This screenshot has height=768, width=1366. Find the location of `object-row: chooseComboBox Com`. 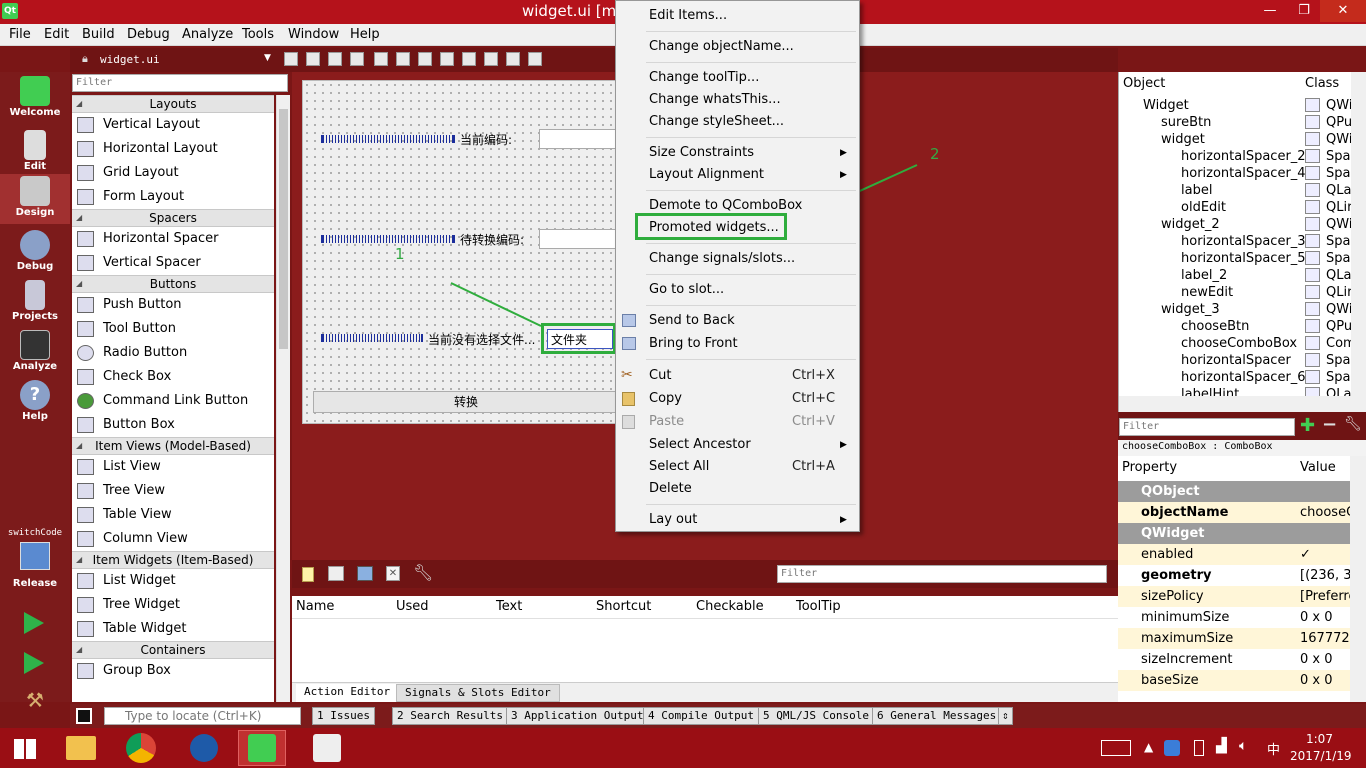

object-row: chooseComboBox Com is located at coordinates (1237, 343).